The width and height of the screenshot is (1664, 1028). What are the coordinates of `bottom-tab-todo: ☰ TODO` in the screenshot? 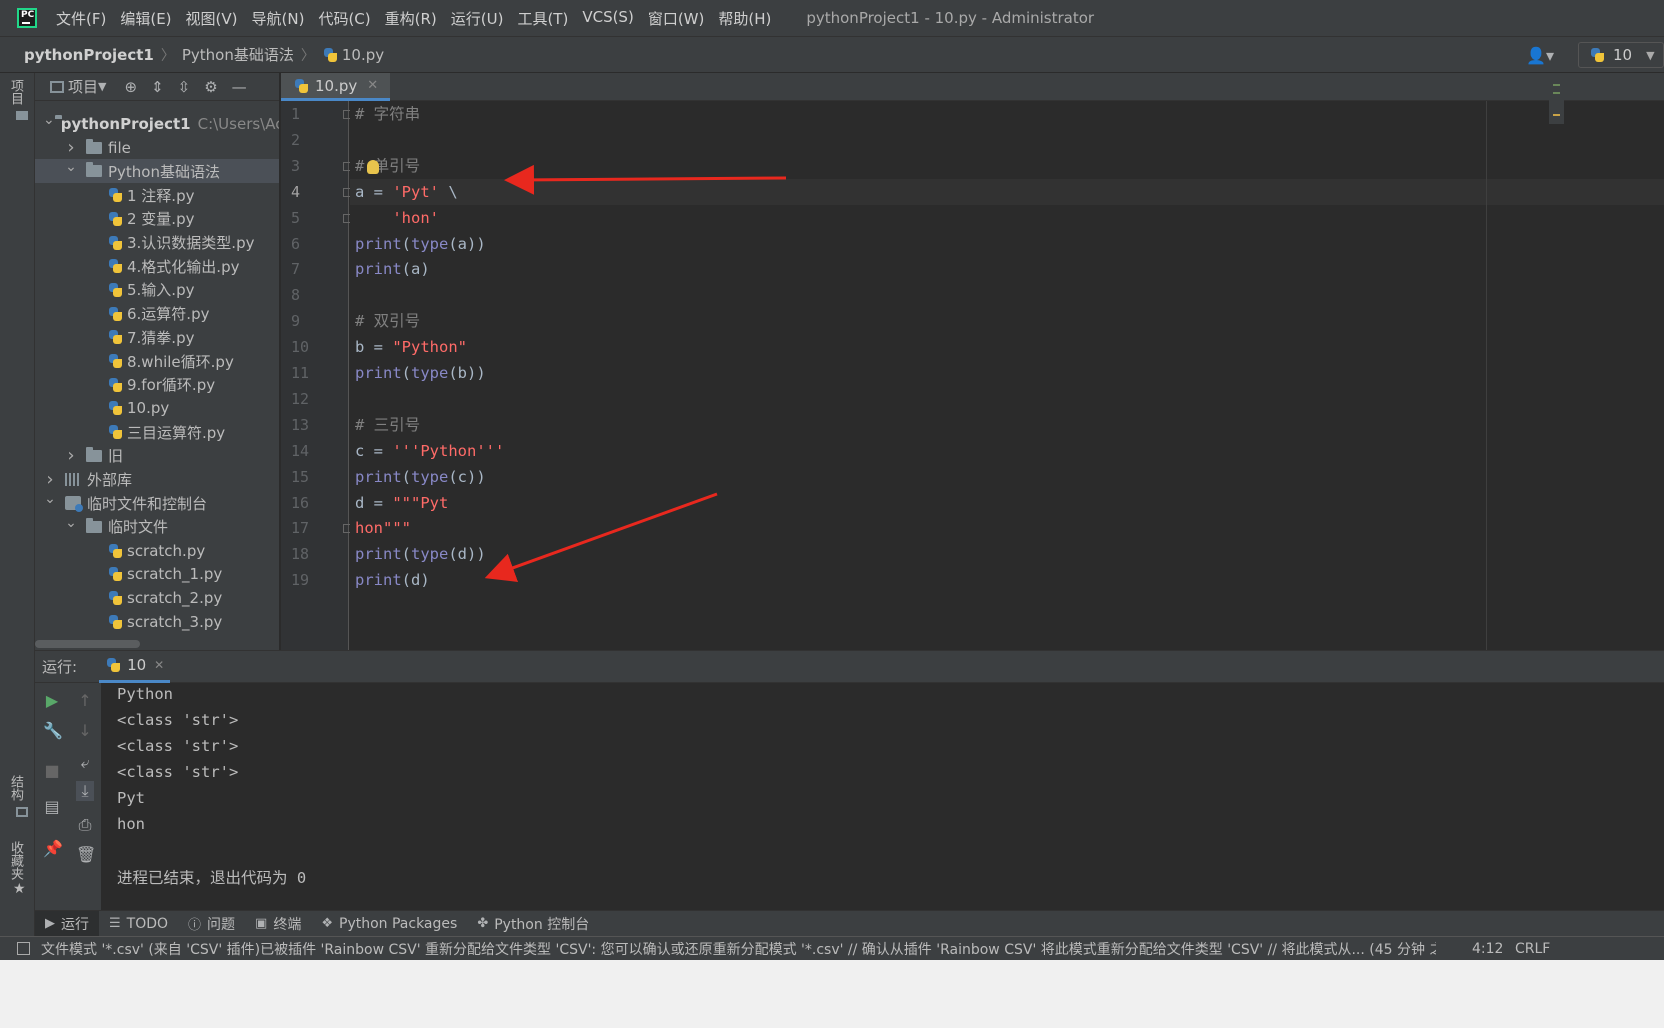 It's located at (138, 924).